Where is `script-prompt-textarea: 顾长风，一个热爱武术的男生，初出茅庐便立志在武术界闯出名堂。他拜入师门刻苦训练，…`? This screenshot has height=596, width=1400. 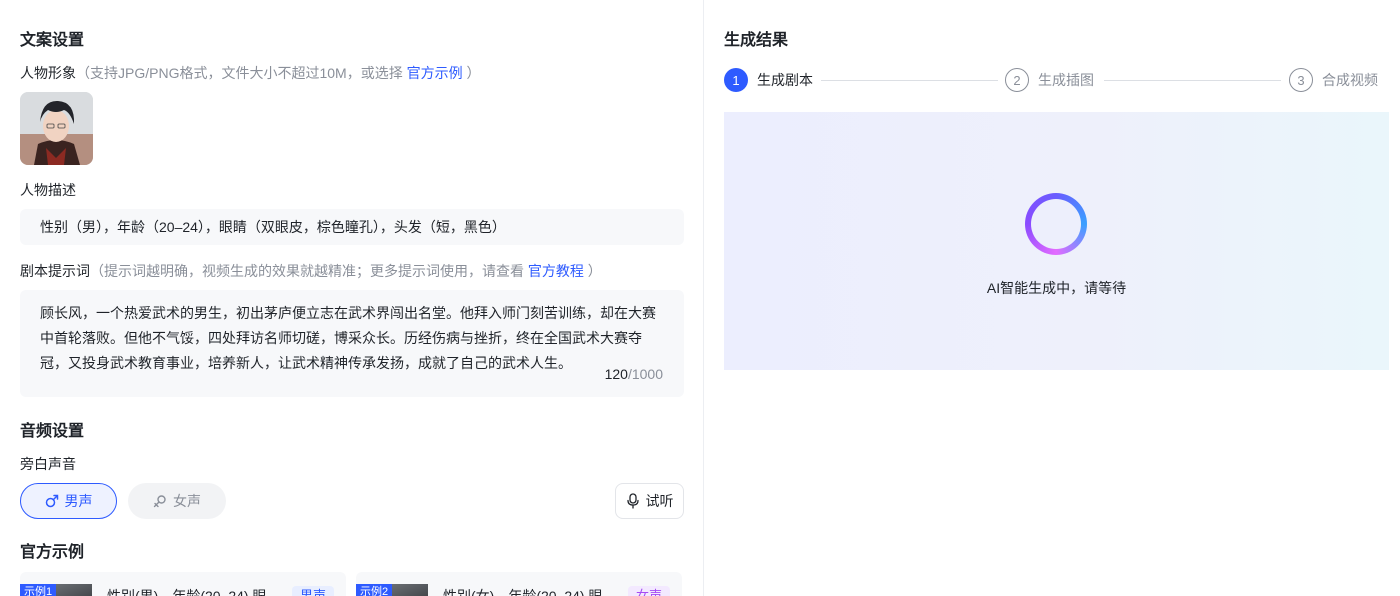 script-prompt-textarea: 顾长风，一个热爱武术的男生，初出茅庐便立志在武术界闯出名堂。他拜入师门刻苦训练，… is located at coordinates (352, 343).